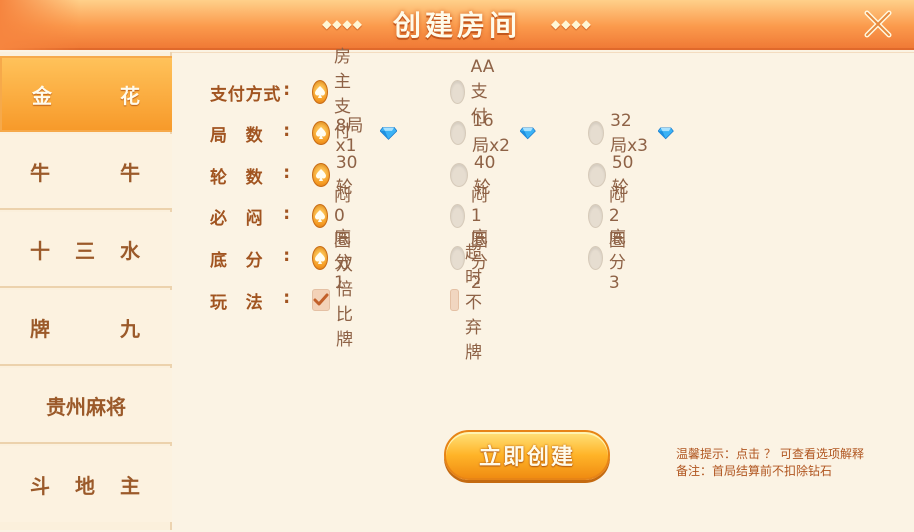 This screenshot has width=914, height=532. I want to click on tip-prefix: 温馨提示：点击, so click(718, 454).